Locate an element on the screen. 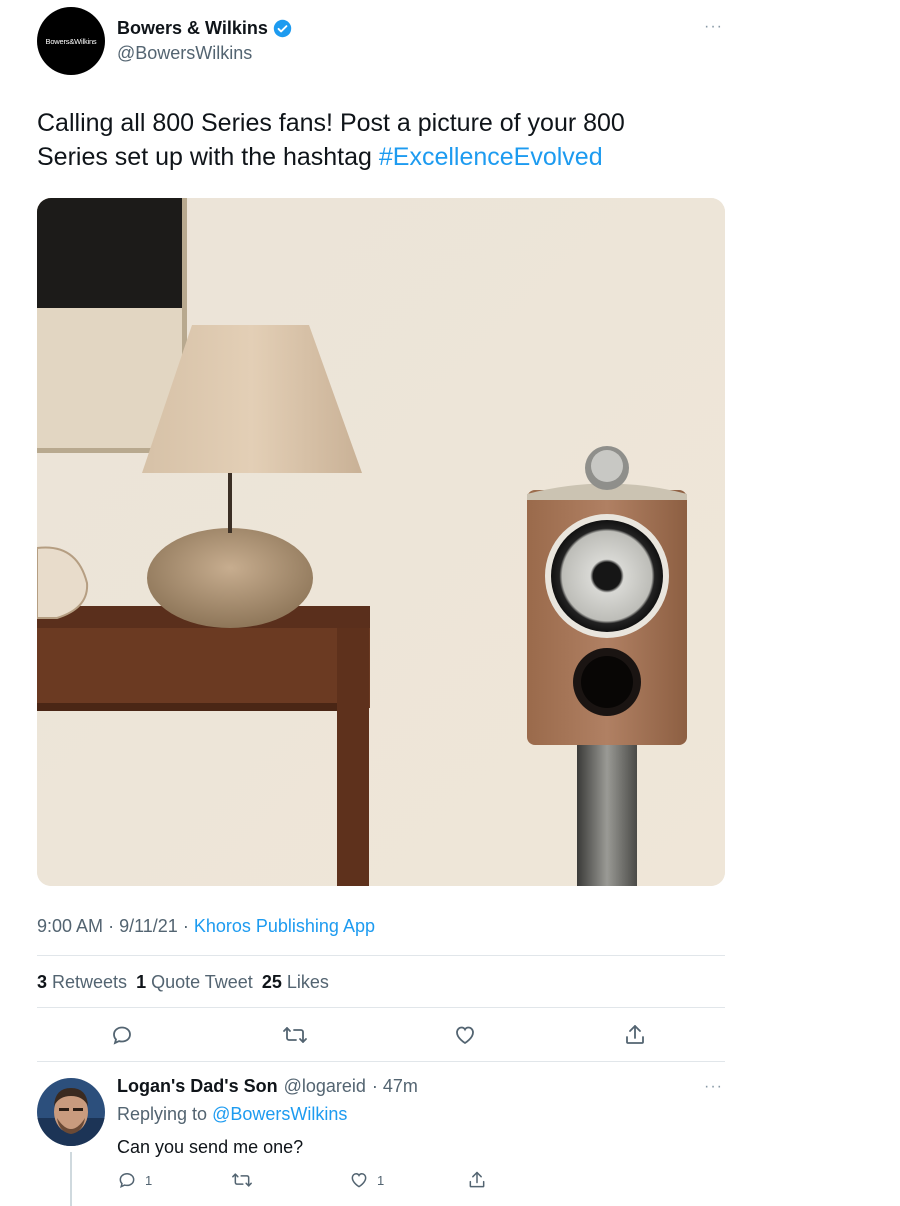 The width and height of the screenshot is (900, 1206). thread-line is located at coordinates (71, 1179).